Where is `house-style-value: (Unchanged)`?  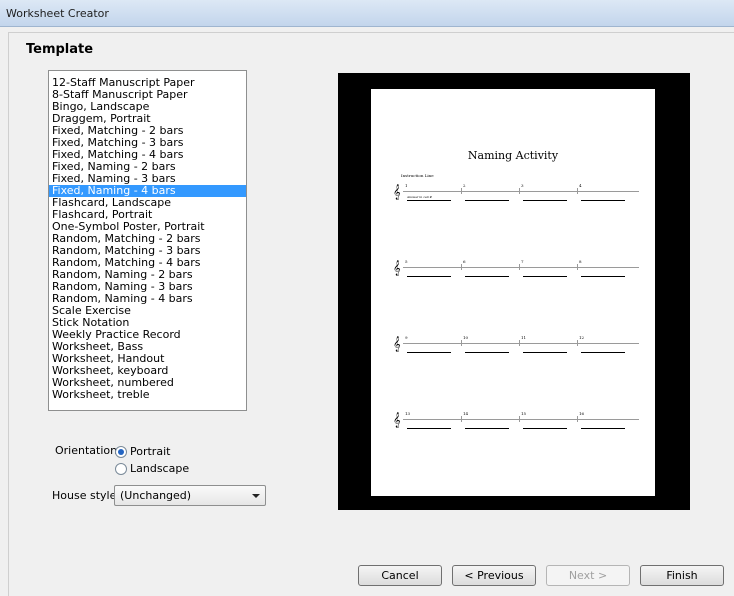
house-style-value: (Unchanged) is located at coordinates (156, 495).